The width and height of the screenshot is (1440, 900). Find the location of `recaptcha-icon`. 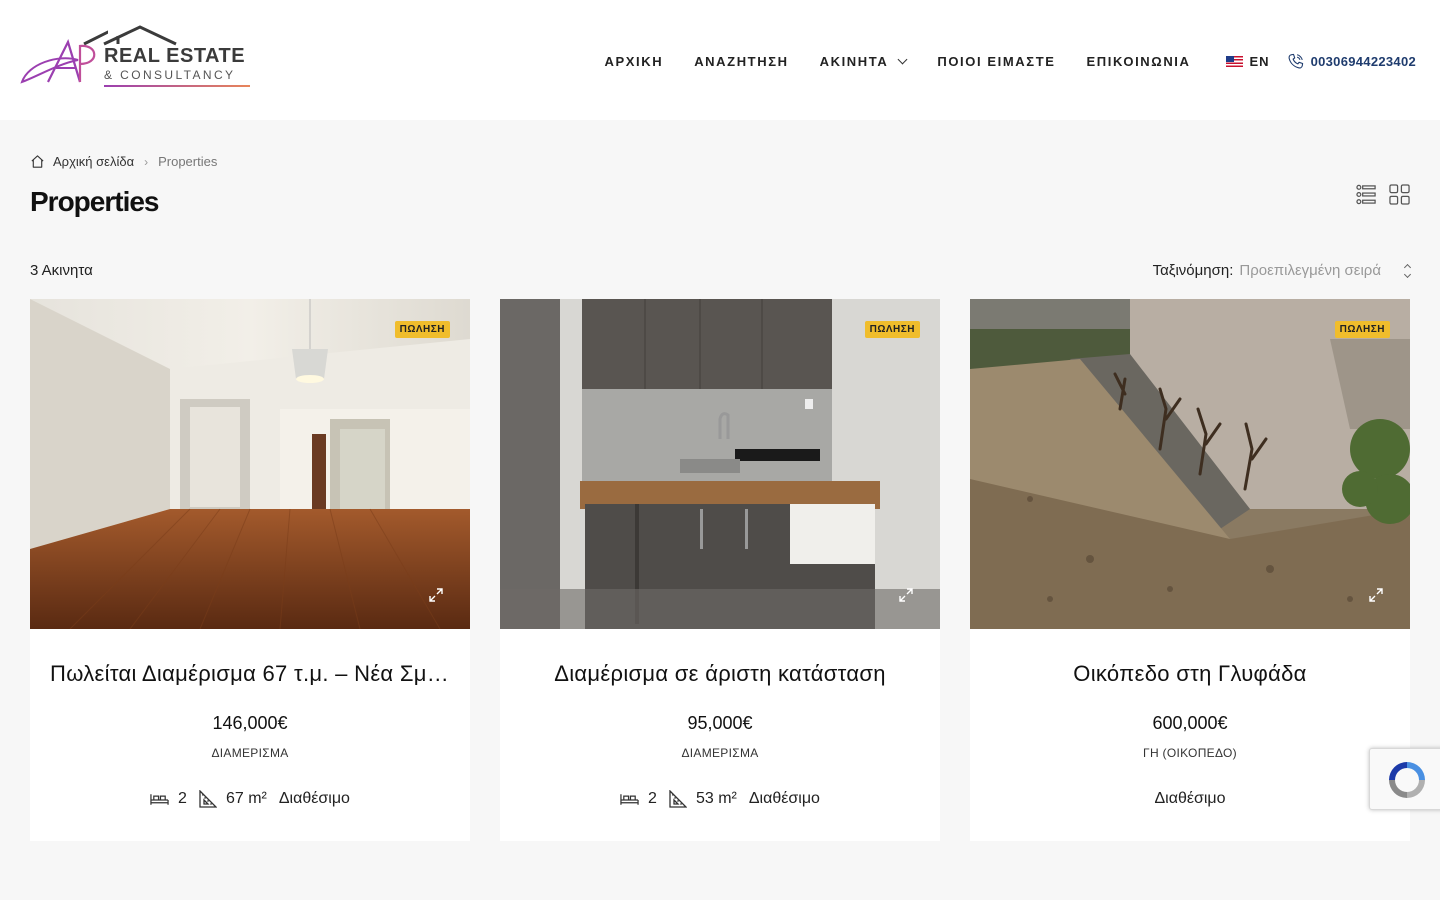

recaptcha-icon is located at coordinates (1407, 780).